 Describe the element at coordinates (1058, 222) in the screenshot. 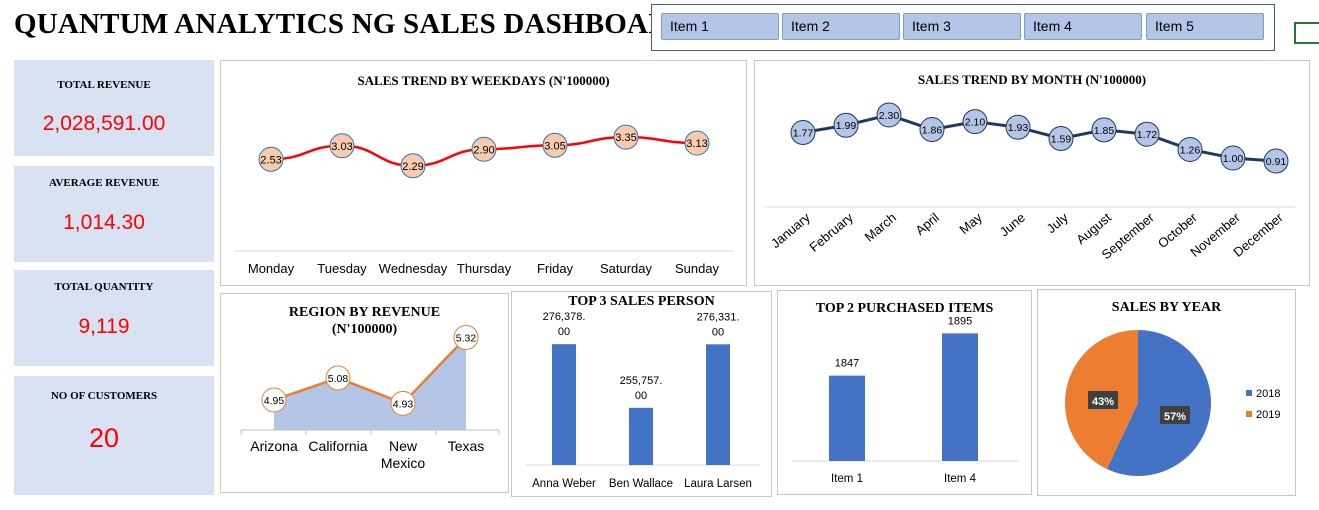

I see `x-tick-label: July` at that location.